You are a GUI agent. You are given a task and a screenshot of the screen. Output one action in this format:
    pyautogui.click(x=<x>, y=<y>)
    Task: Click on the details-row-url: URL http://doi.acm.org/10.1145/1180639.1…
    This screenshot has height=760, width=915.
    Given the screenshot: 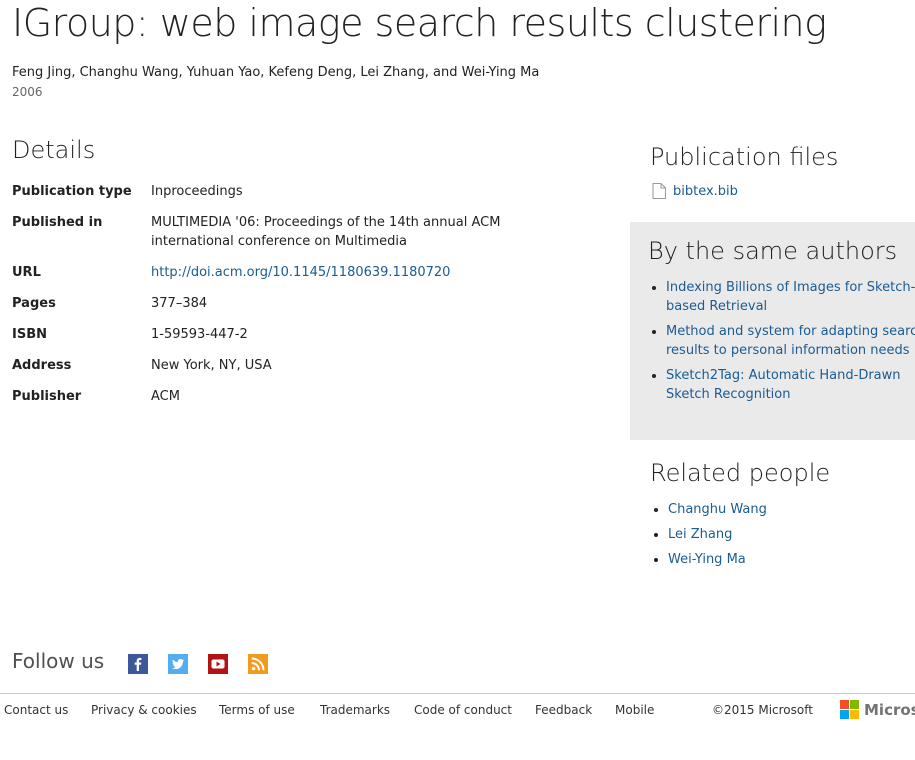 What is the action you would take?
    pyautogui.click(x=292, y=278)
    